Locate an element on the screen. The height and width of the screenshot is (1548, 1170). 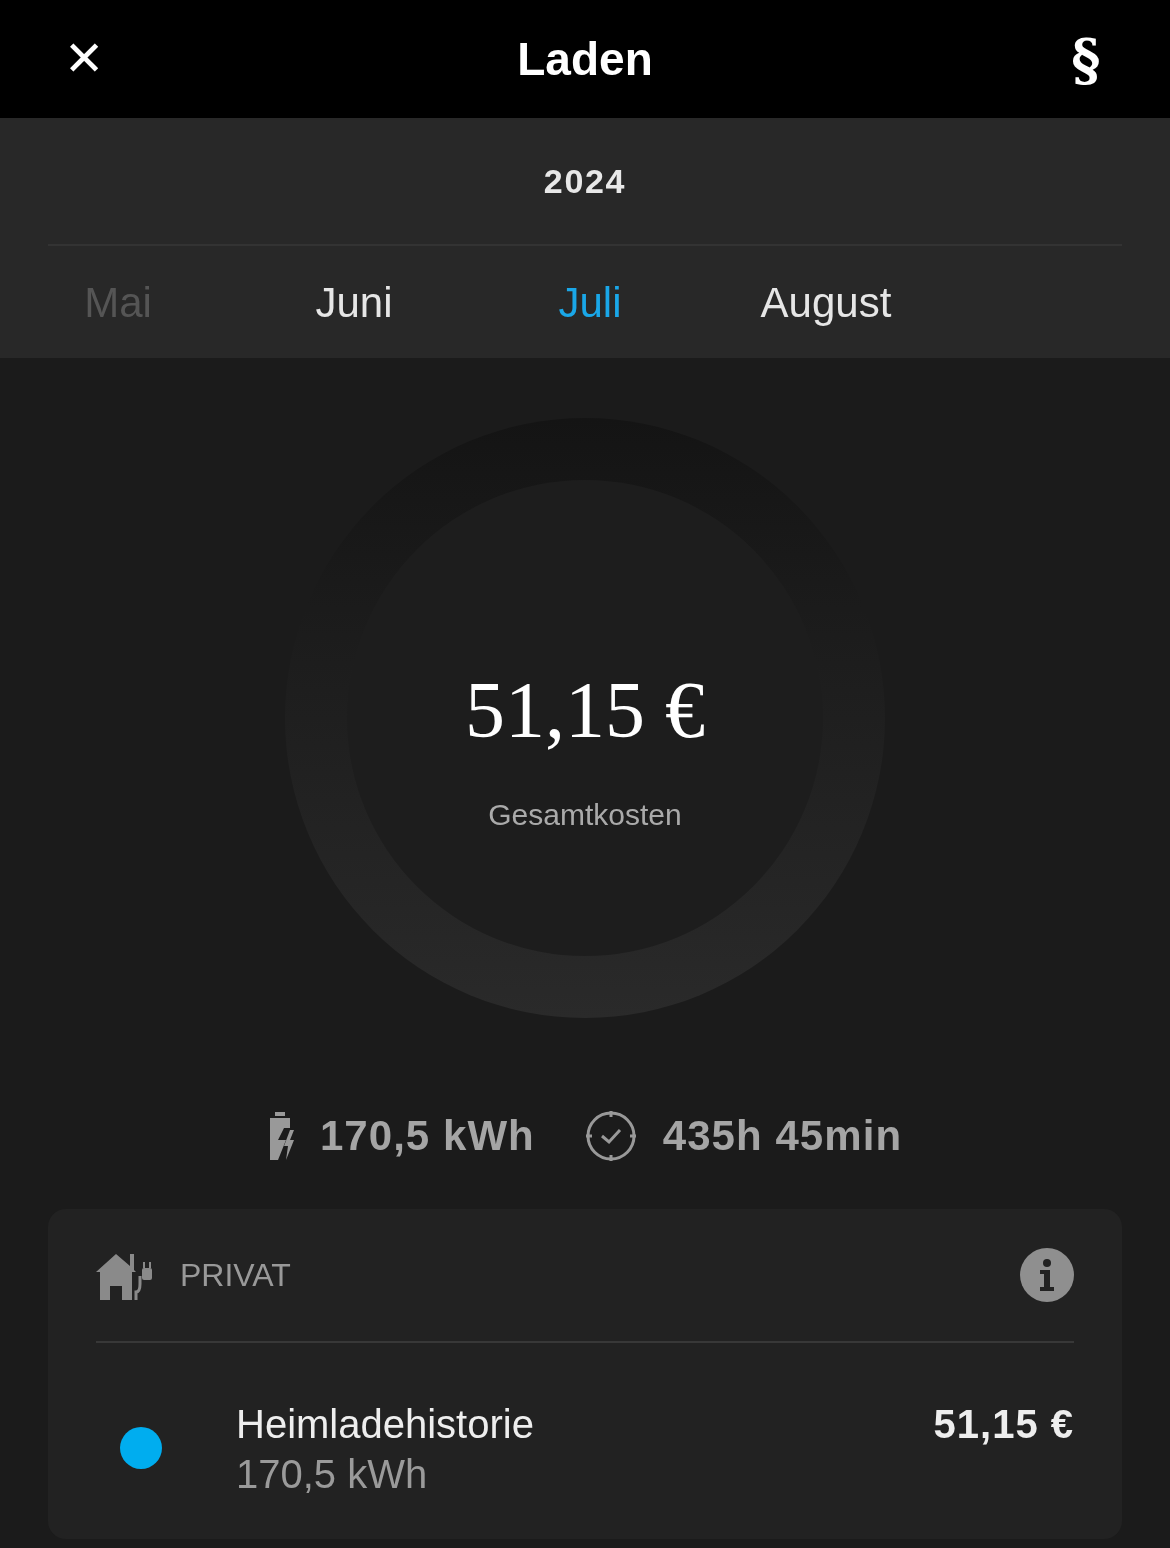
total-label: Gesamtkosten is located at coordinates (585, 814).